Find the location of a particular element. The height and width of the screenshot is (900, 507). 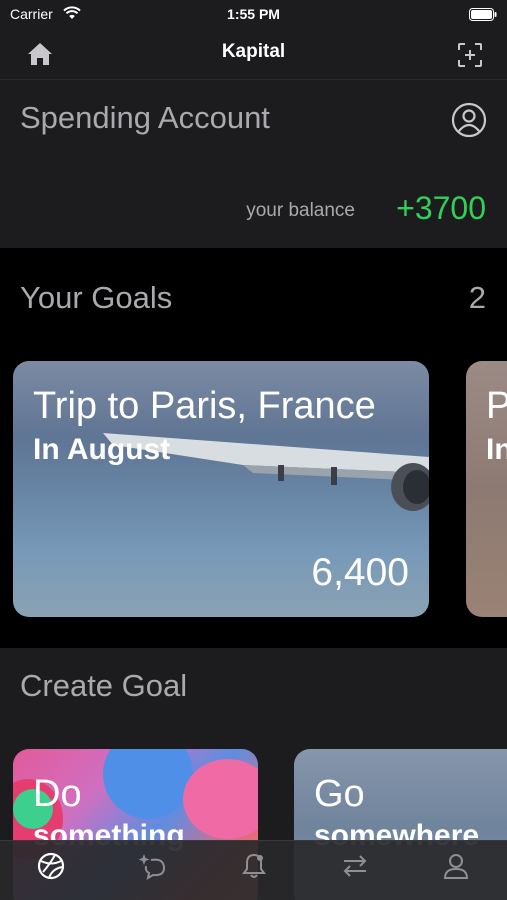

goals-count: 2 is located at coordinates (477, 297).